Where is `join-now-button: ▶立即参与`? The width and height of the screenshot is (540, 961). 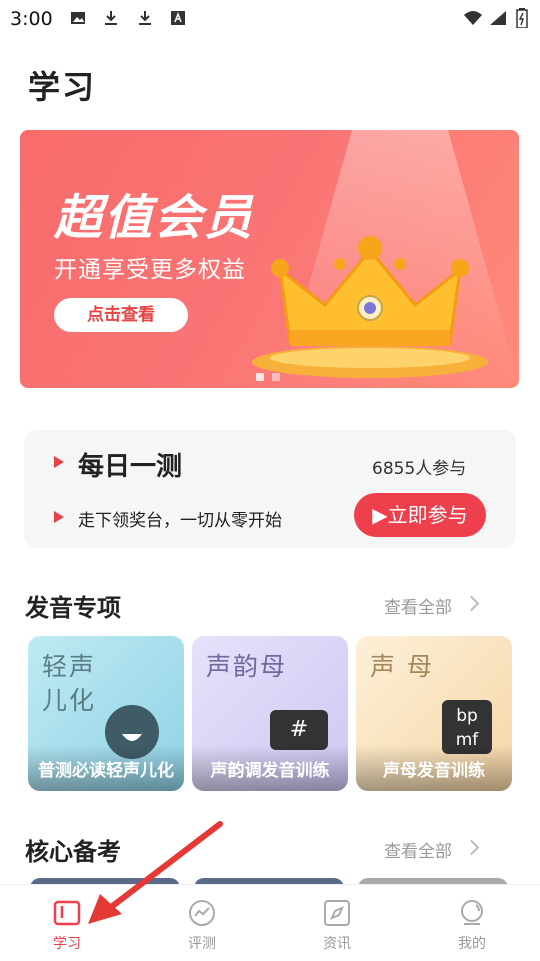 join-now-button: ▶立即参与 is located at coordinates (420, 515).